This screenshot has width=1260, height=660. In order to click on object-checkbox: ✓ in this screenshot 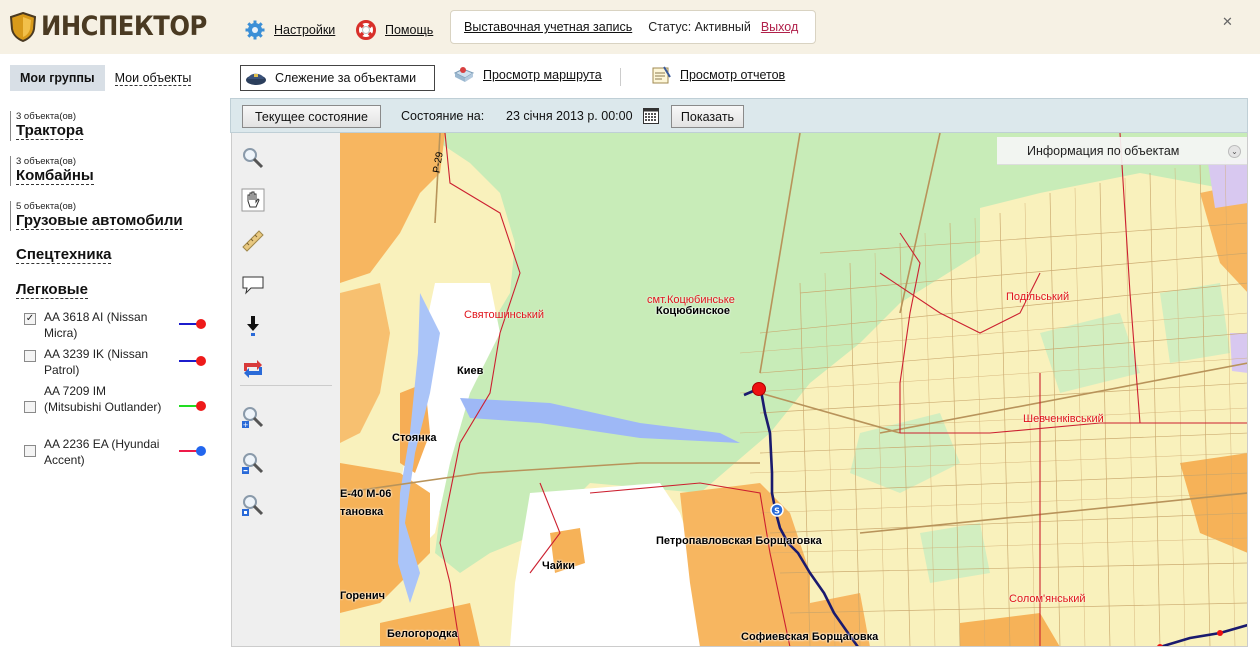, I will do `click(30, 319)`.